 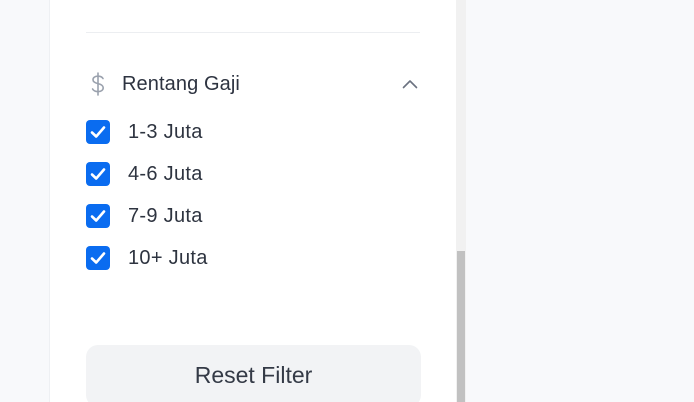 I want to click on option-label: 7-9 Juta, so click(x=165, y=215).